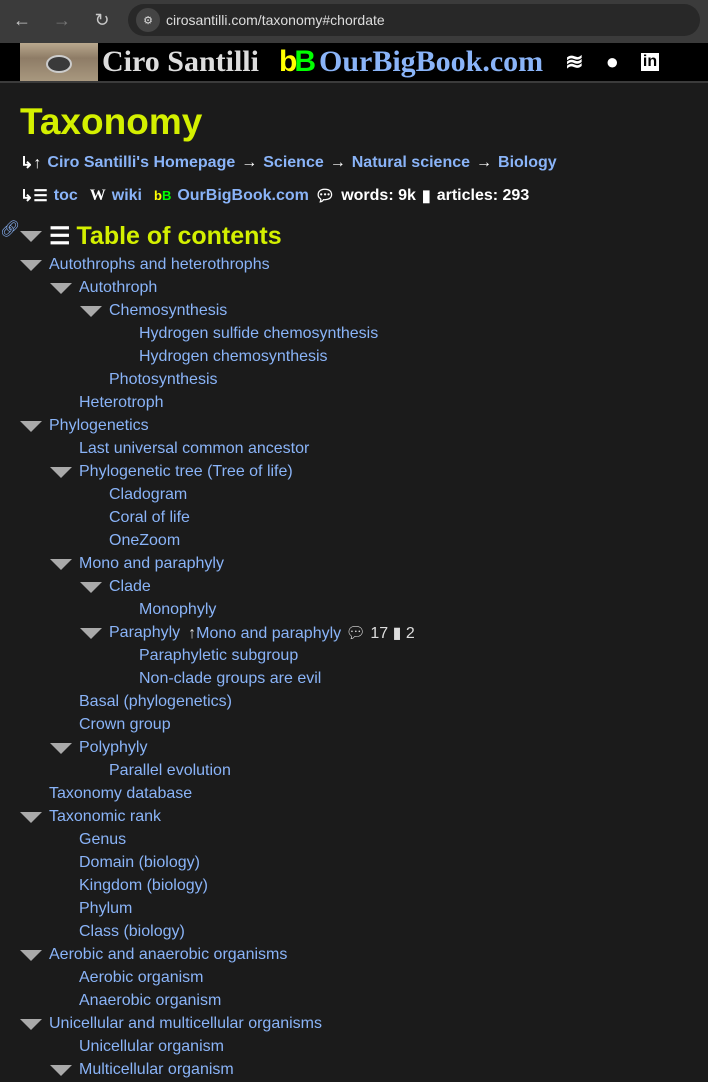 The image size is (708, 1082). What do you see at coordinates (150, 1001) in the screenshot?
I see `toc-link: Anaerobic organism` at bounding box center [150, 1001].